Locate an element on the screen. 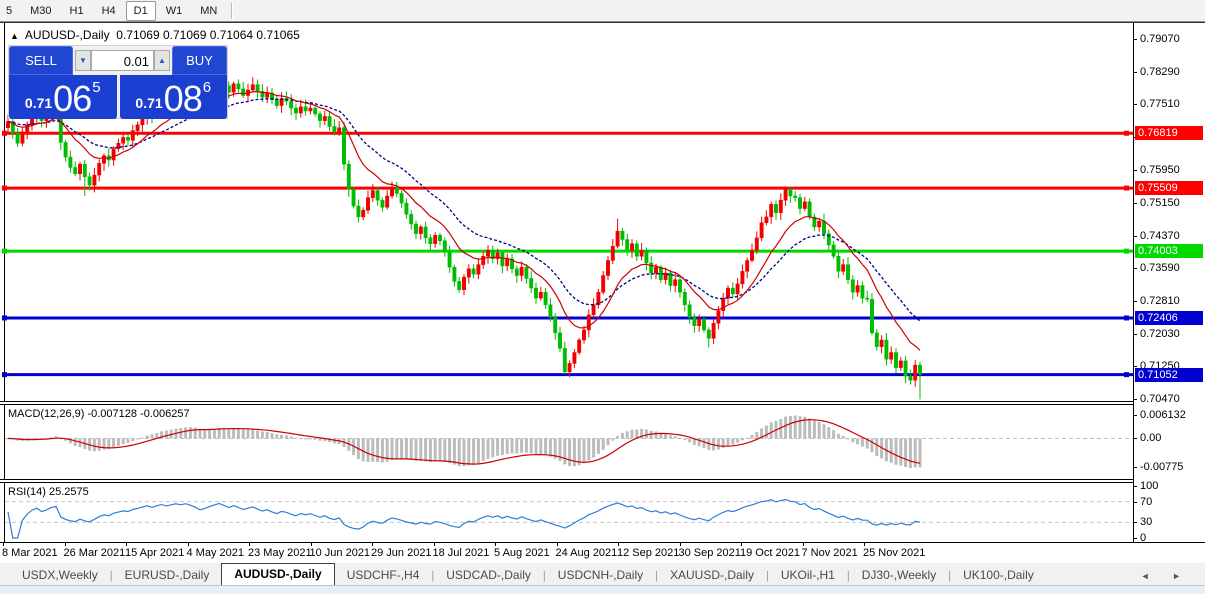 The image size is (1205, 594). chart-tab-usdchf-h4: USDCHF-,H4 is located at coordinates (383, 575).